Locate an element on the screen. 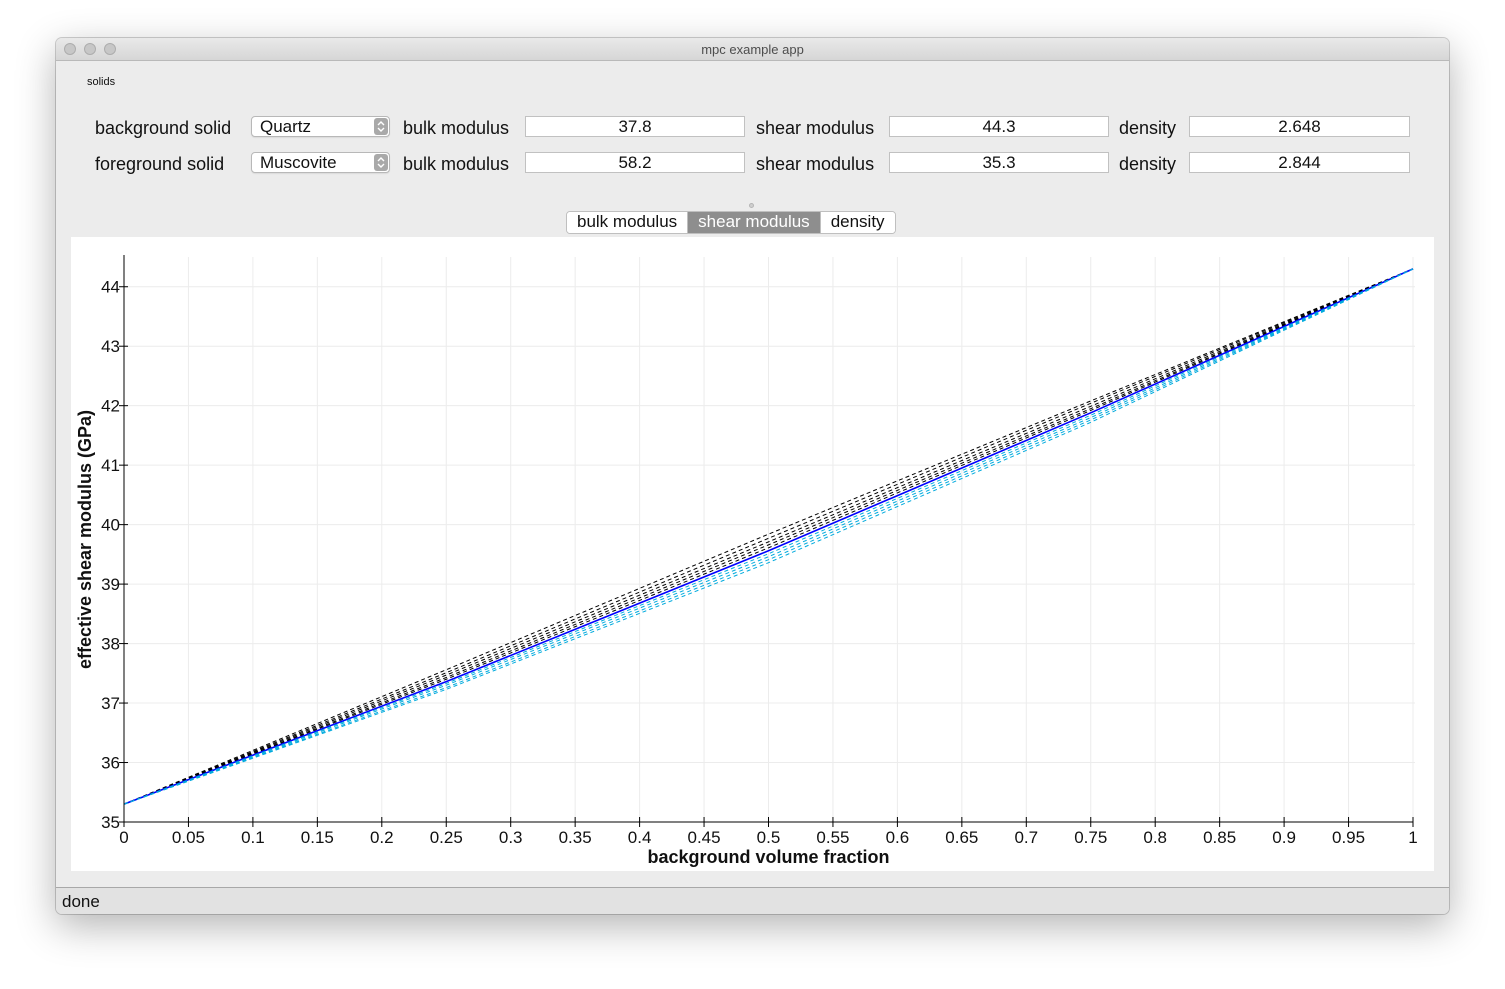 The width and height of the screenshot is (1505, 989). x-tick-label: 0.2 is located at coordinates (382, 837).